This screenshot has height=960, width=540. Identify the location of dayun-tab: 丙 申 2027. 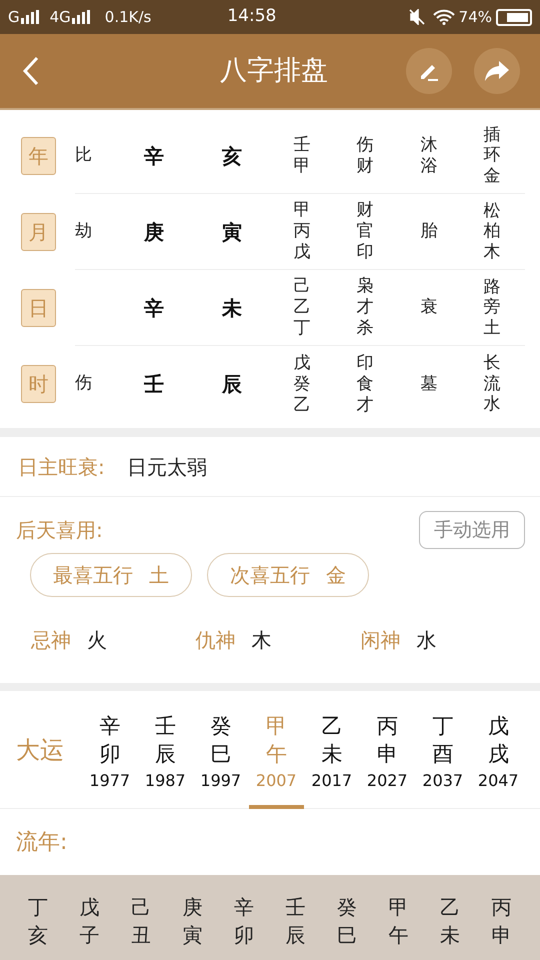
(387, 749).